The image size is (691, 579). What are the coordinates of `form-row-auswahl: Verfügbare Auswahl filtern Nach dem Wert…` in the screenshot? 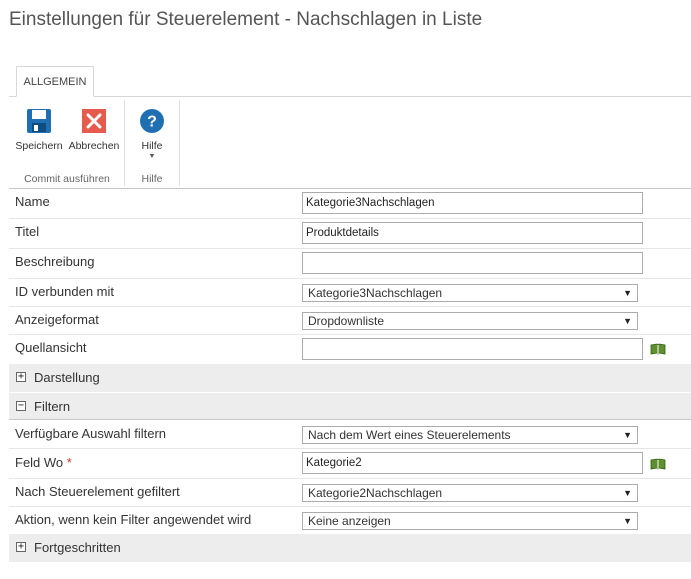 It's located at (350, 435).